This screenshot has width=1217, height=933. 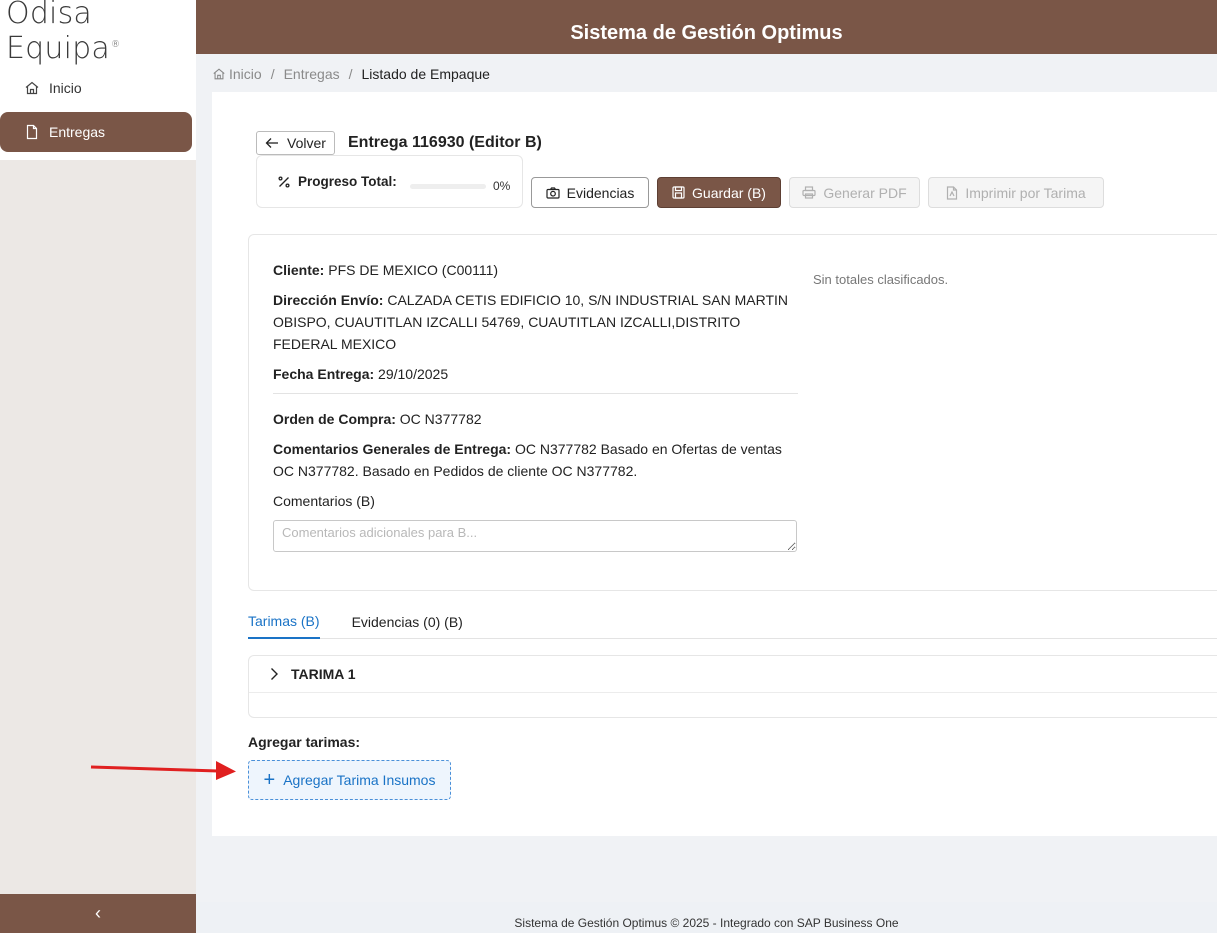 I want to click on app-title: Sistema de Gestión Optimus, so click(x=706, y=32).